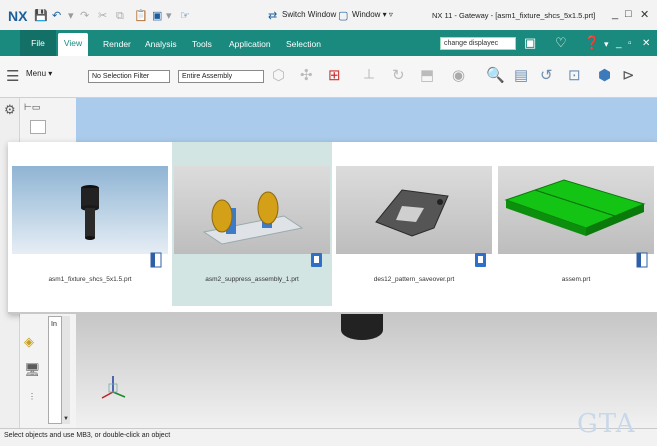  I want to click on constraint-icon: ◈, so click(29, 342).